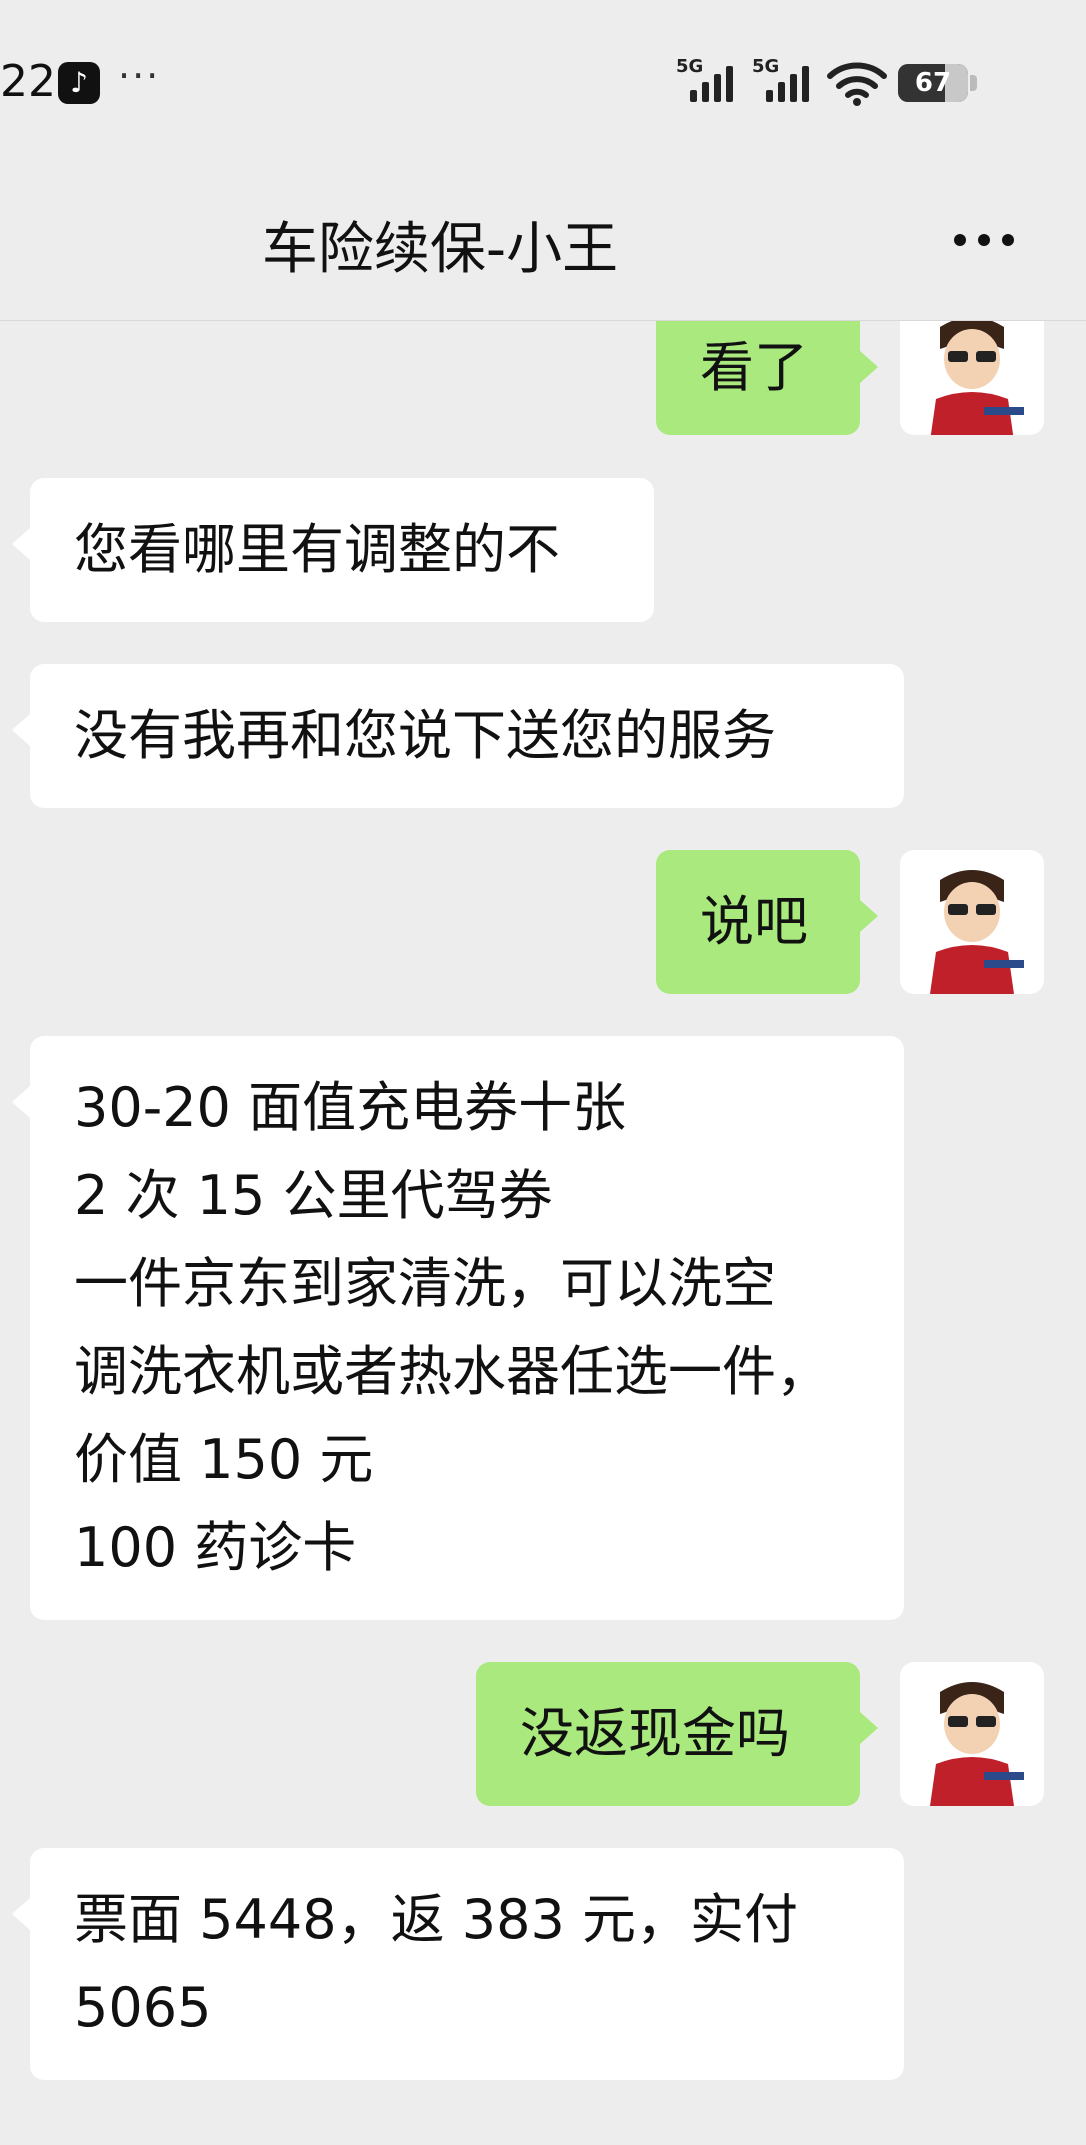  I want to click on message-bubble-incoming: 没有我再和您说下送您的服务, so click(458, 736).